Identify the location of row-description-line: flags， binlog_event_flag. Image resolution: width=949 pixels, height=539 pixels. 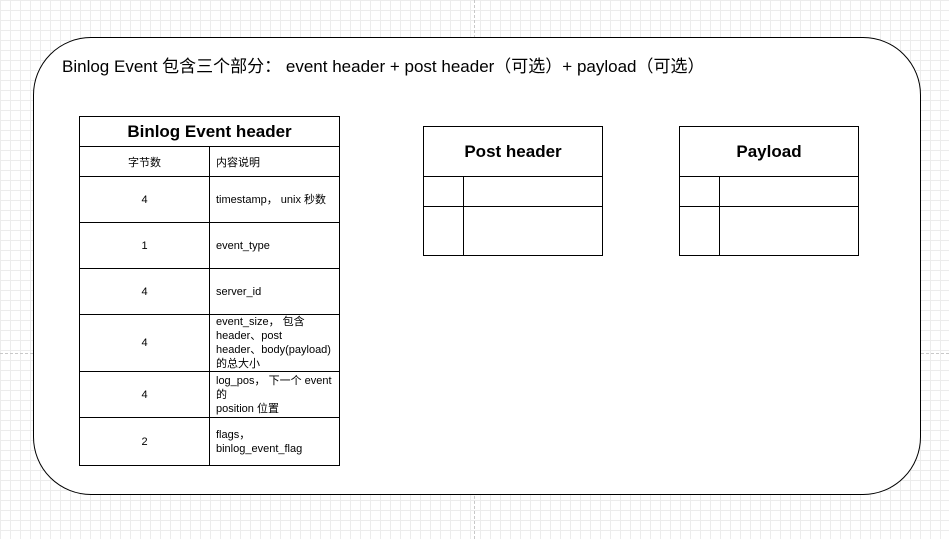
(259, 441).